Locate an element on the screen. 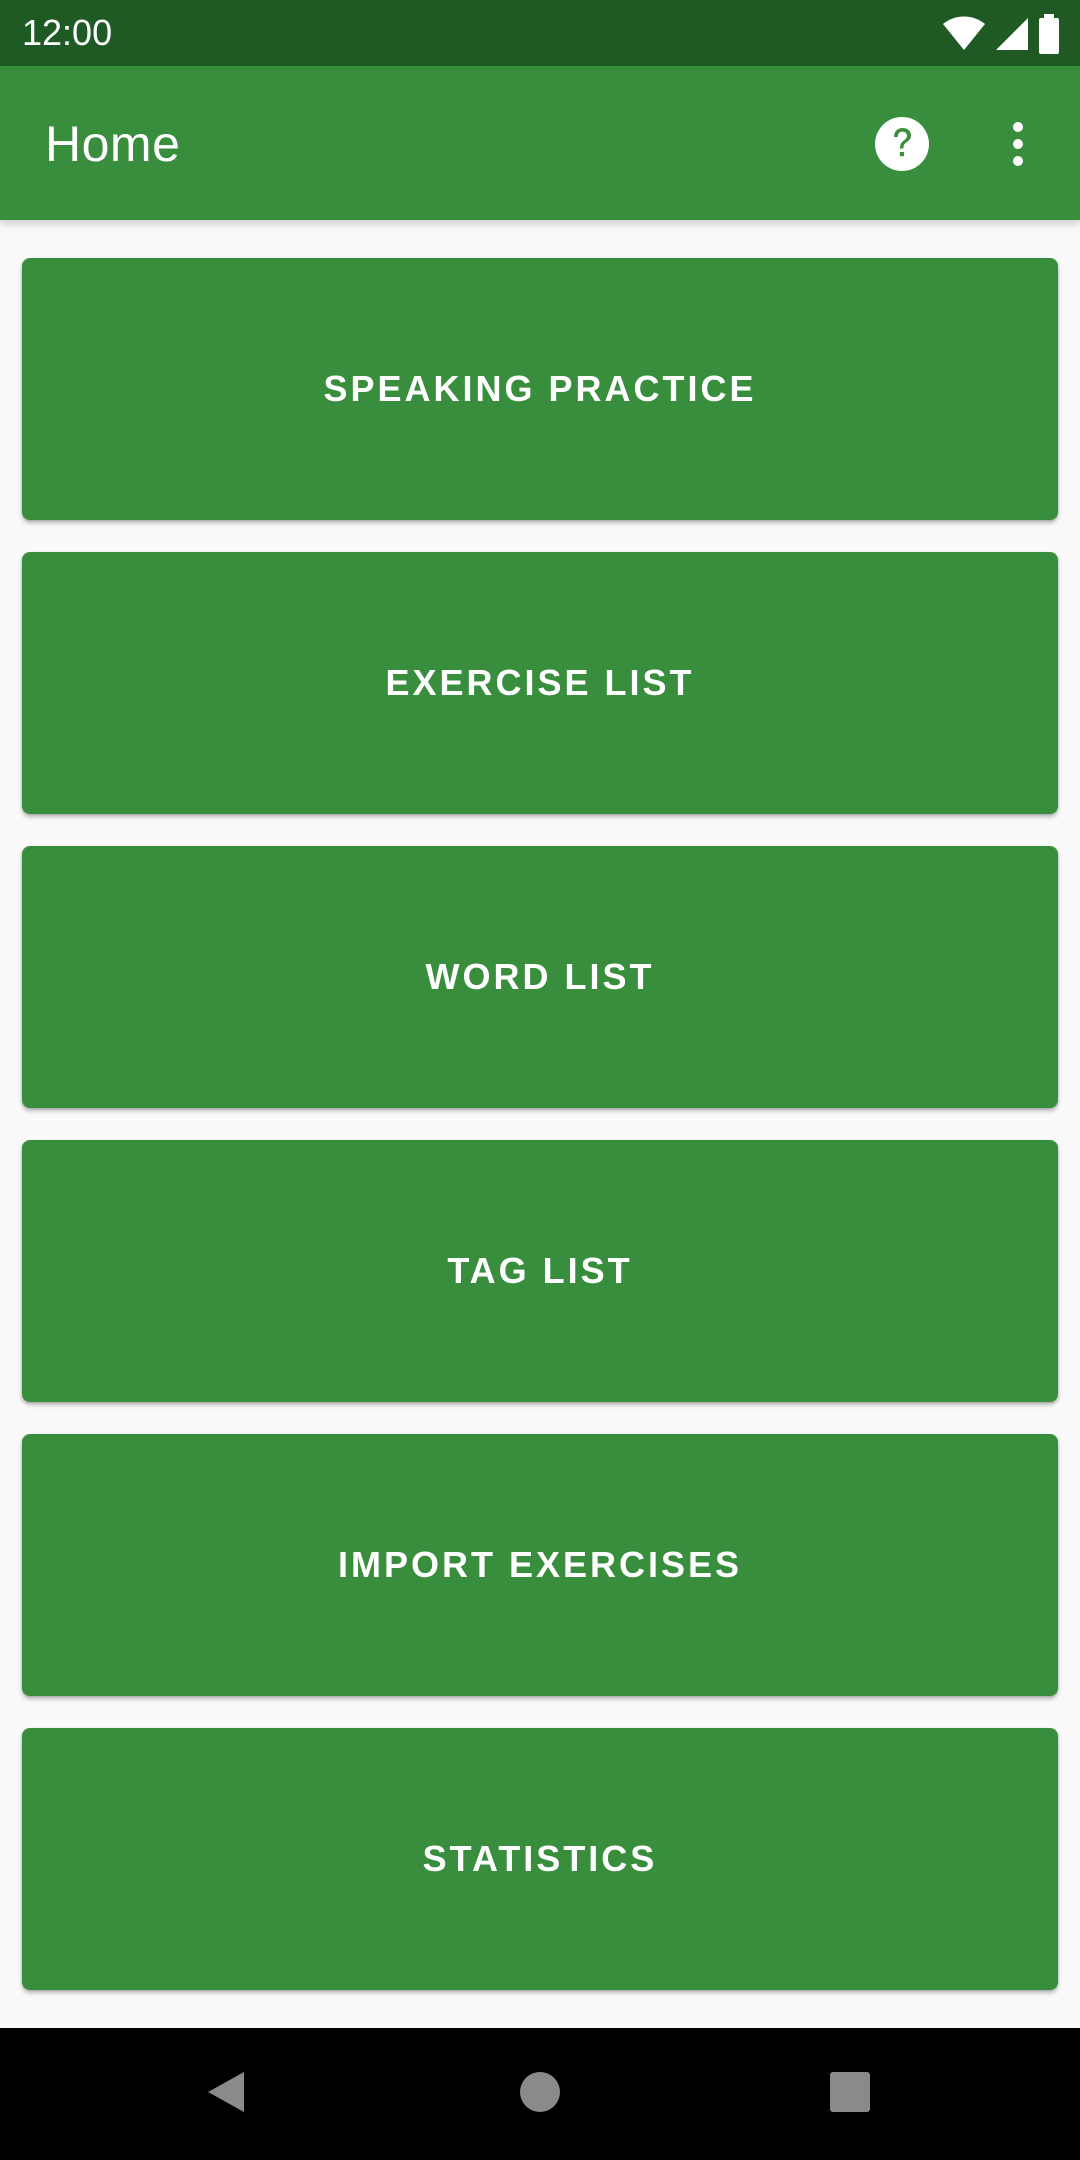 The width and height of the screenshot is (1080, 2160). battery-icon is located at coordinates (1049, 34).